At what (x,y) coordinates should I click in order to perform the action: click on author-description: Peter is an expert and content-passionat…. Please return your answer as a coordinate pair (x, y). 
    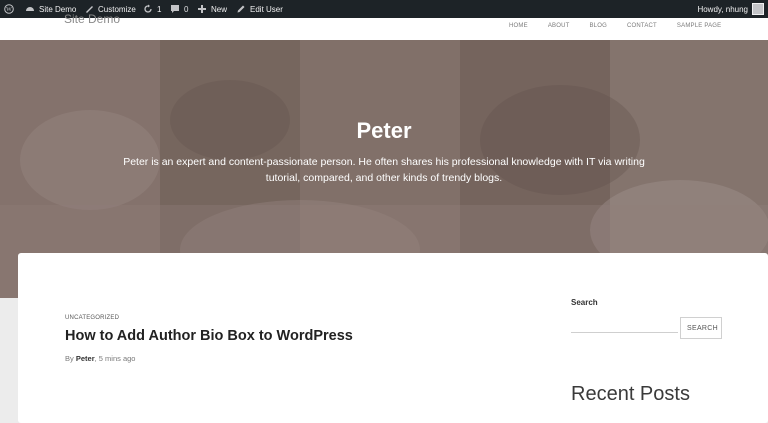
    Looking at the image, I should click on (384, 170).